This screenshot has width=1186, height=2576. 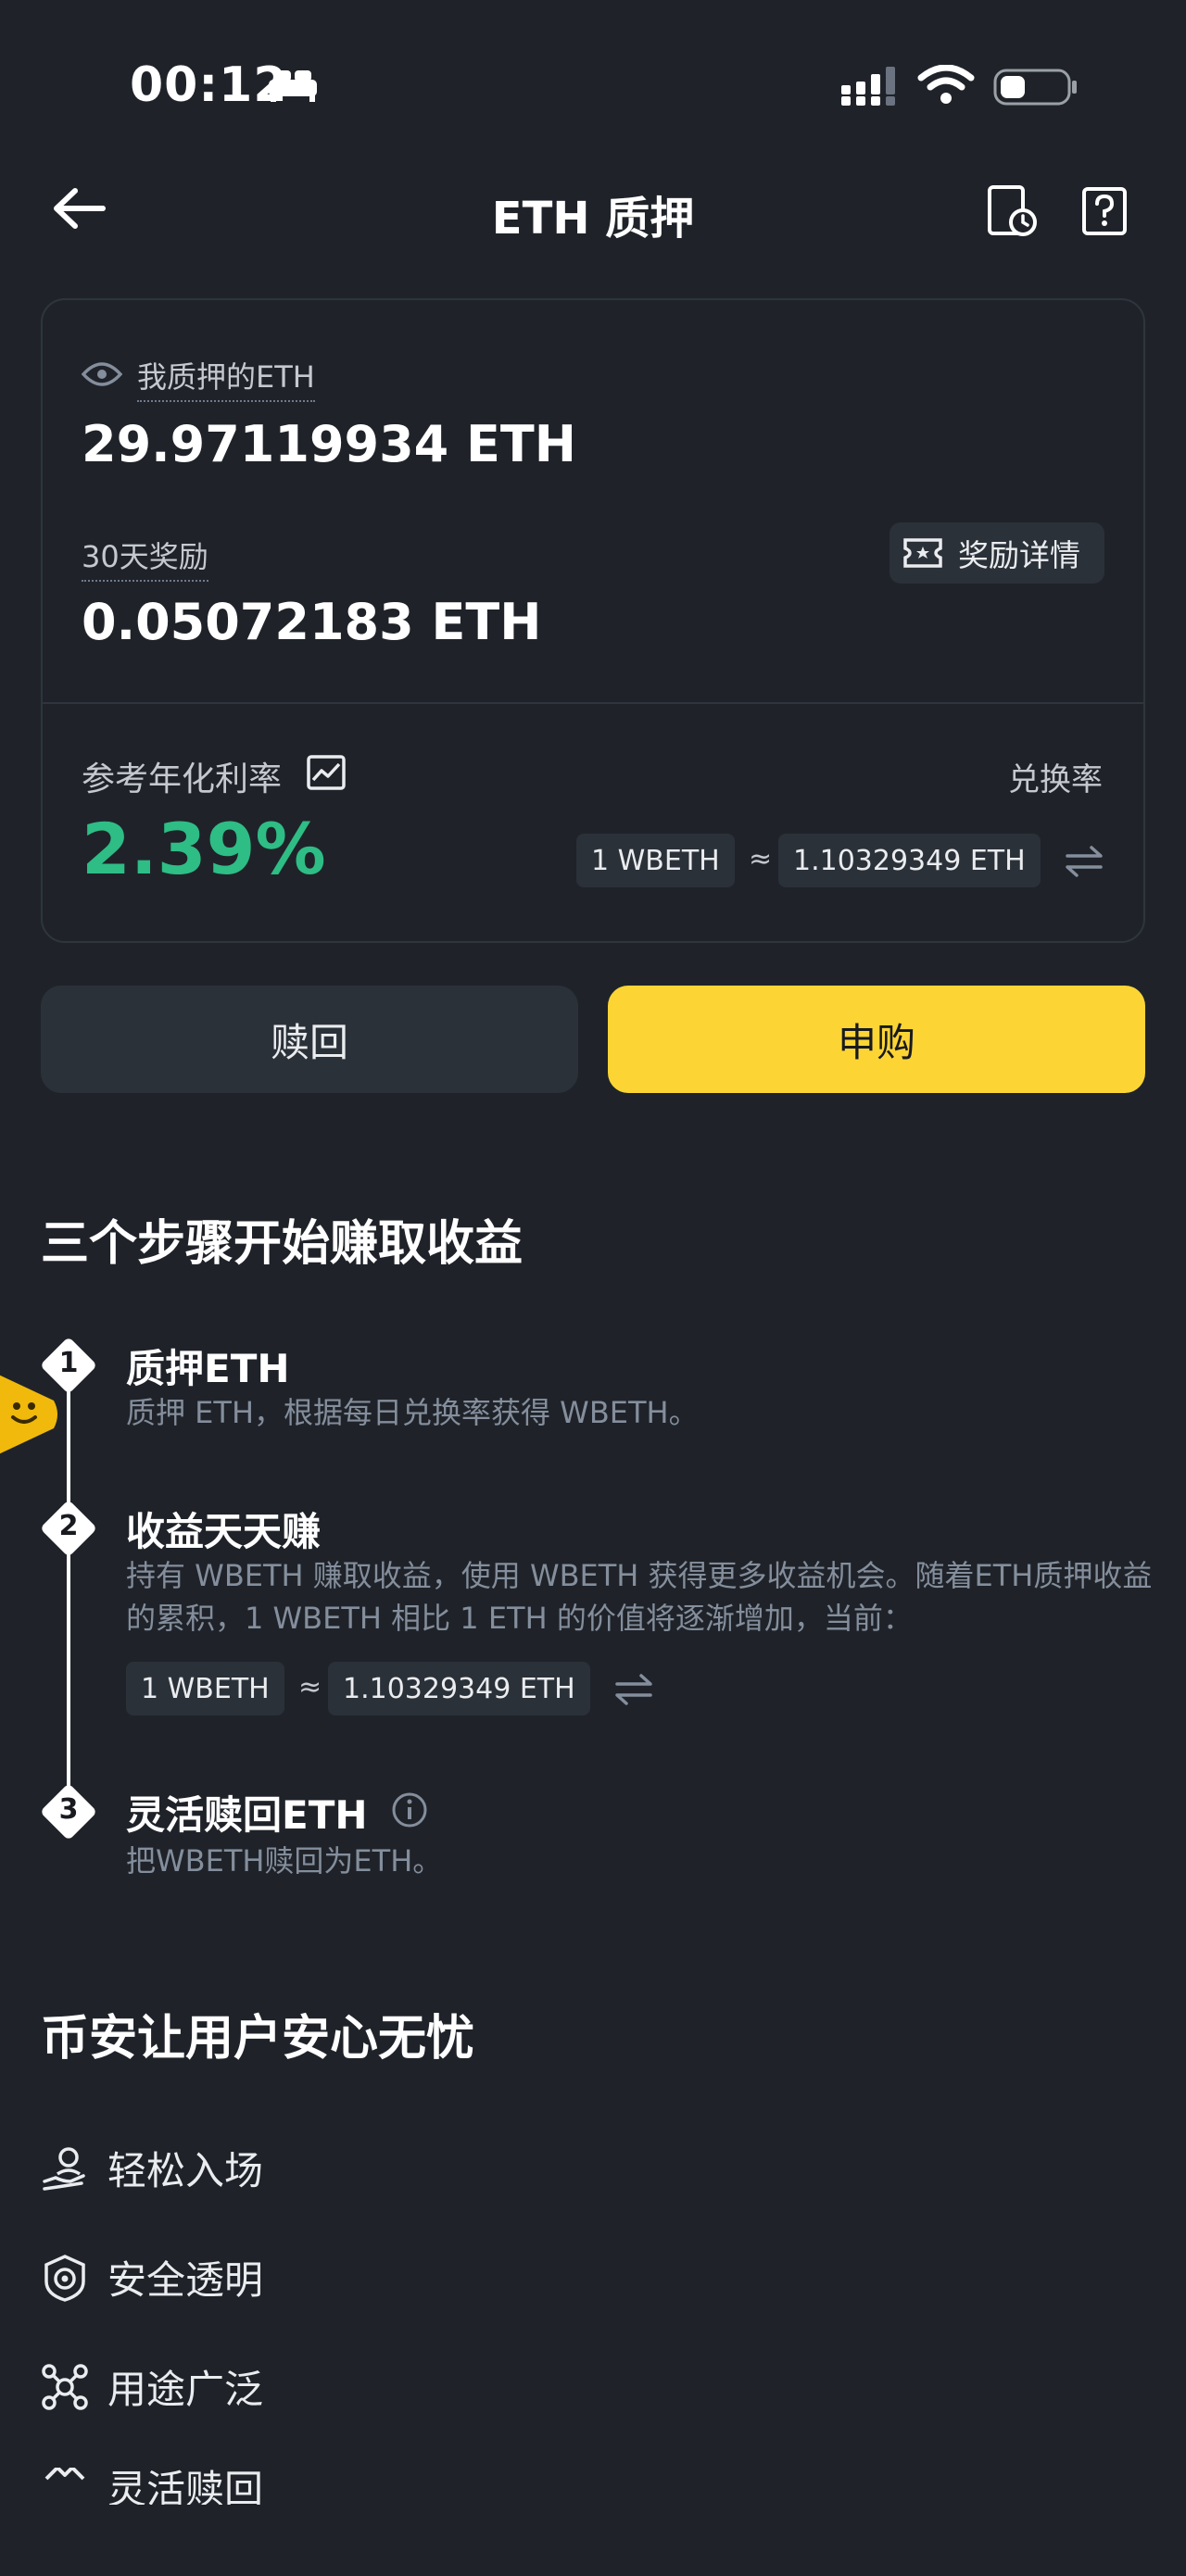 What do you see at coordinates (310, 1687) in the screenshot?
I see `step-2-approx-symbol: ≈` at bounding box center [310, 1687].